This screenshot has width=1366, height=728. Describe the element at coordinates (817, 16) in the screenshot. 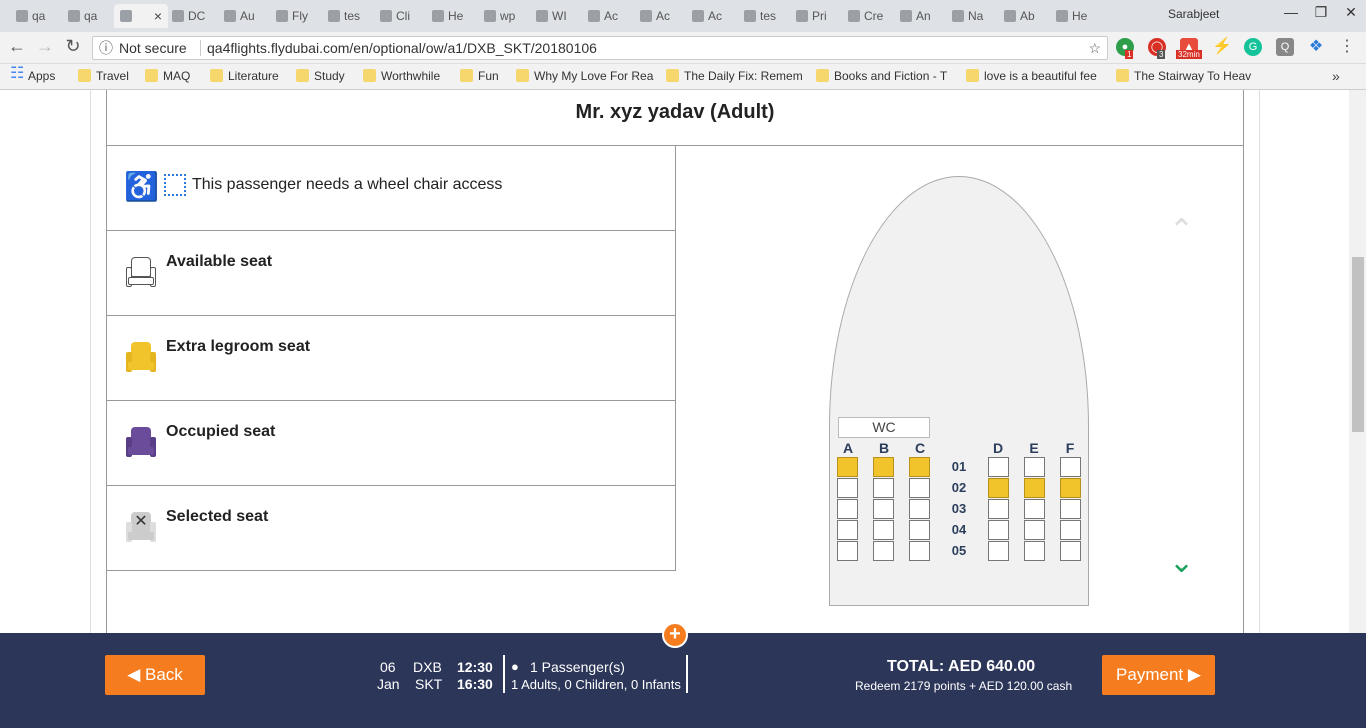

I see `browser-tab: Pri` at that location.